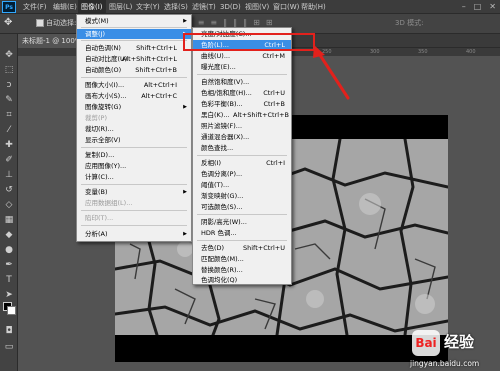  Describe the element at coordinates (9, 160) in the screenshot. I see `brush-tool-icon: ✐` at that location.